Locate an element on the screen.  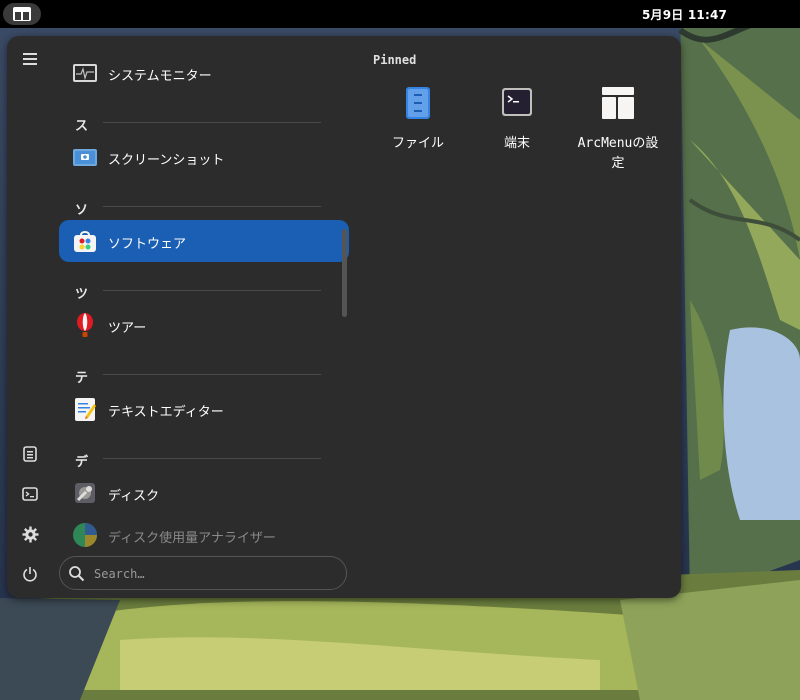
list-item-text-editor: テキストエディター is located at coordinates (204, 409).